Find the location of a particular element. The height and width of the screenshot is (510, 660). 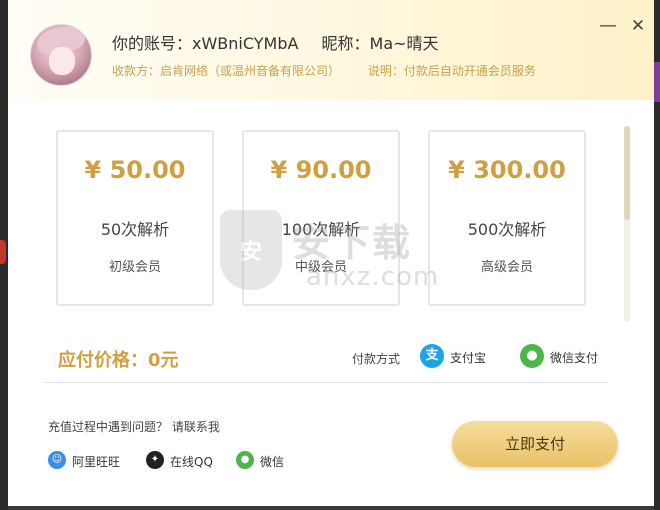

plan-level: 高级会员 is located at coordinates (506, 267).